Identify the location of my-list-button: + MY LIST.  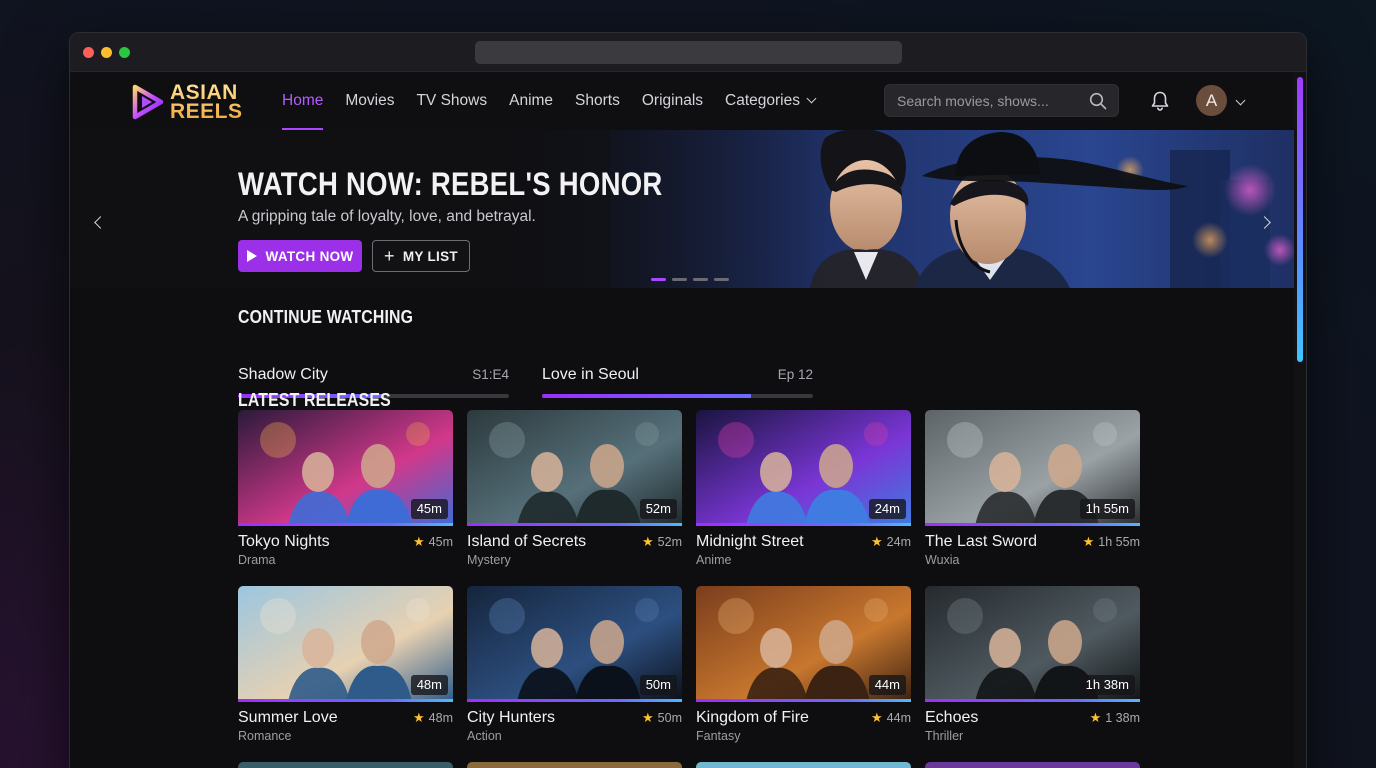
(421, 256).